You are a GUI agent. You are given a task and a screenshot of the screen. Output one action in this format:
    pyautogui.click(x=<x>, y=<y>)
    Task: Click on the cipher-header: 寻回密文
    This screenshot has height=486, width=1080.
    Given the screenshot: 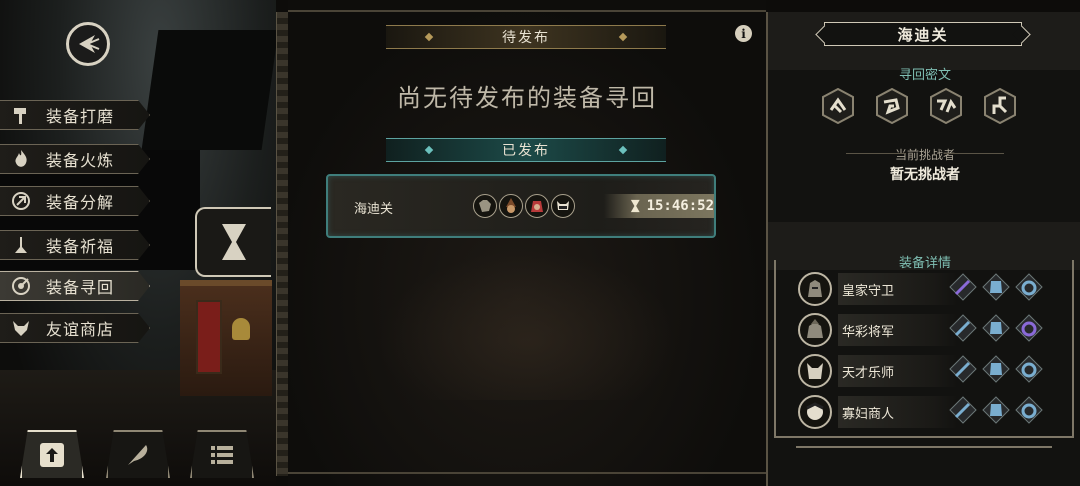 What is the action you would take?
    pyautogui.click(x=924, y=75)
    